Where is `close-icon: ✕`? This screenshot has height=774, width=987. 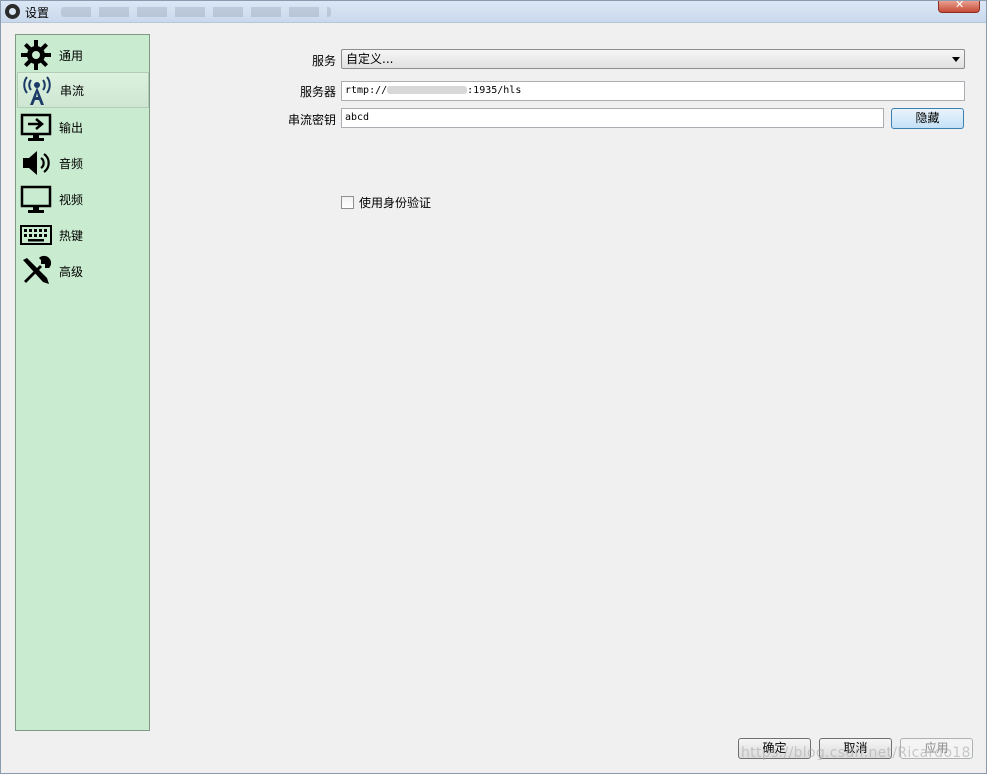
close-icon: ✕ is located at coordinates (960, 5).